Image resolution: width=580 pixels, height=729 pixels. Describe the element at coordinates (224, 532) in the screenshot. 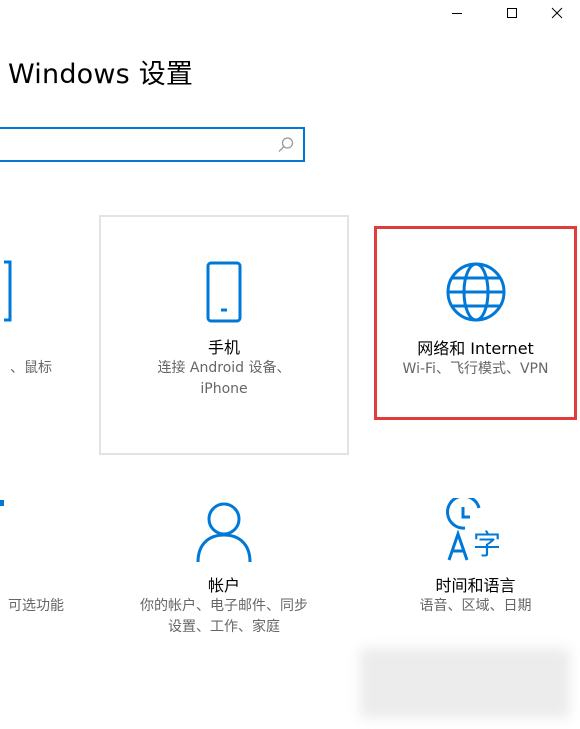

I see `person-icon` at that location.